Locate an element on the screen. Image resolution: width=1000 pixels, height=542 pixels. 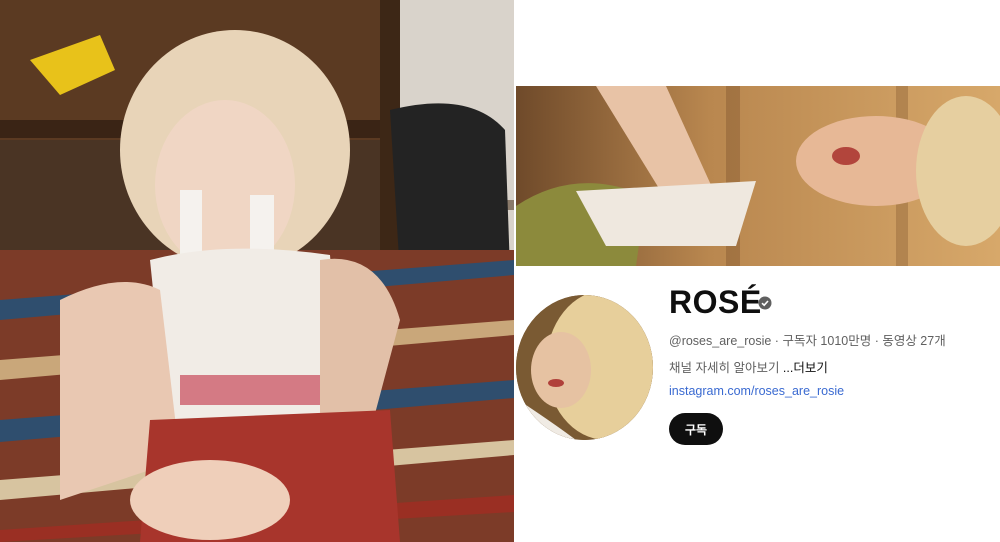
video-count: 동영상 27개 is located at coordinates (914, 341).